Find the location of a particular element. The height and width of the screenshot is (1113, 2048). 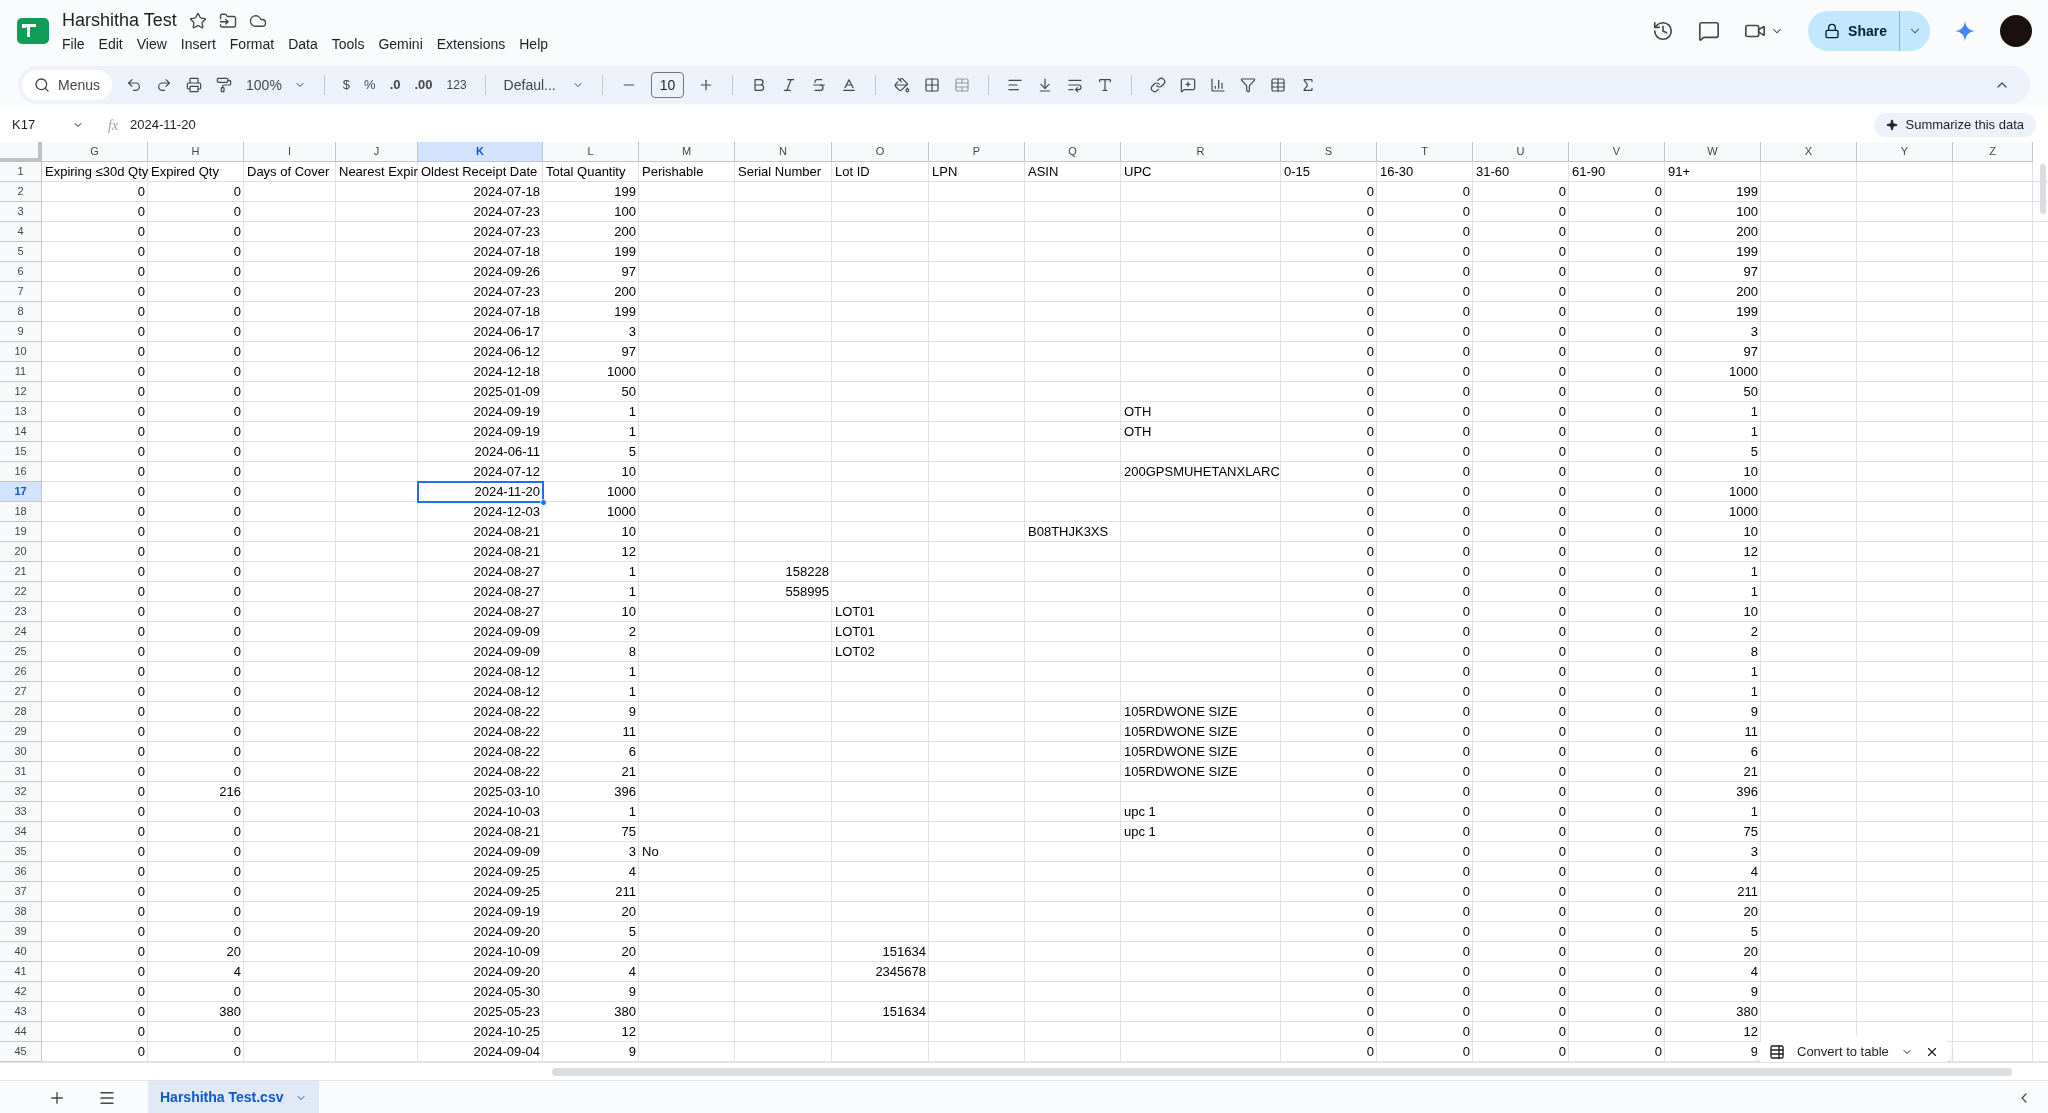

row-header: 3 is located at coordinates (21, 212).